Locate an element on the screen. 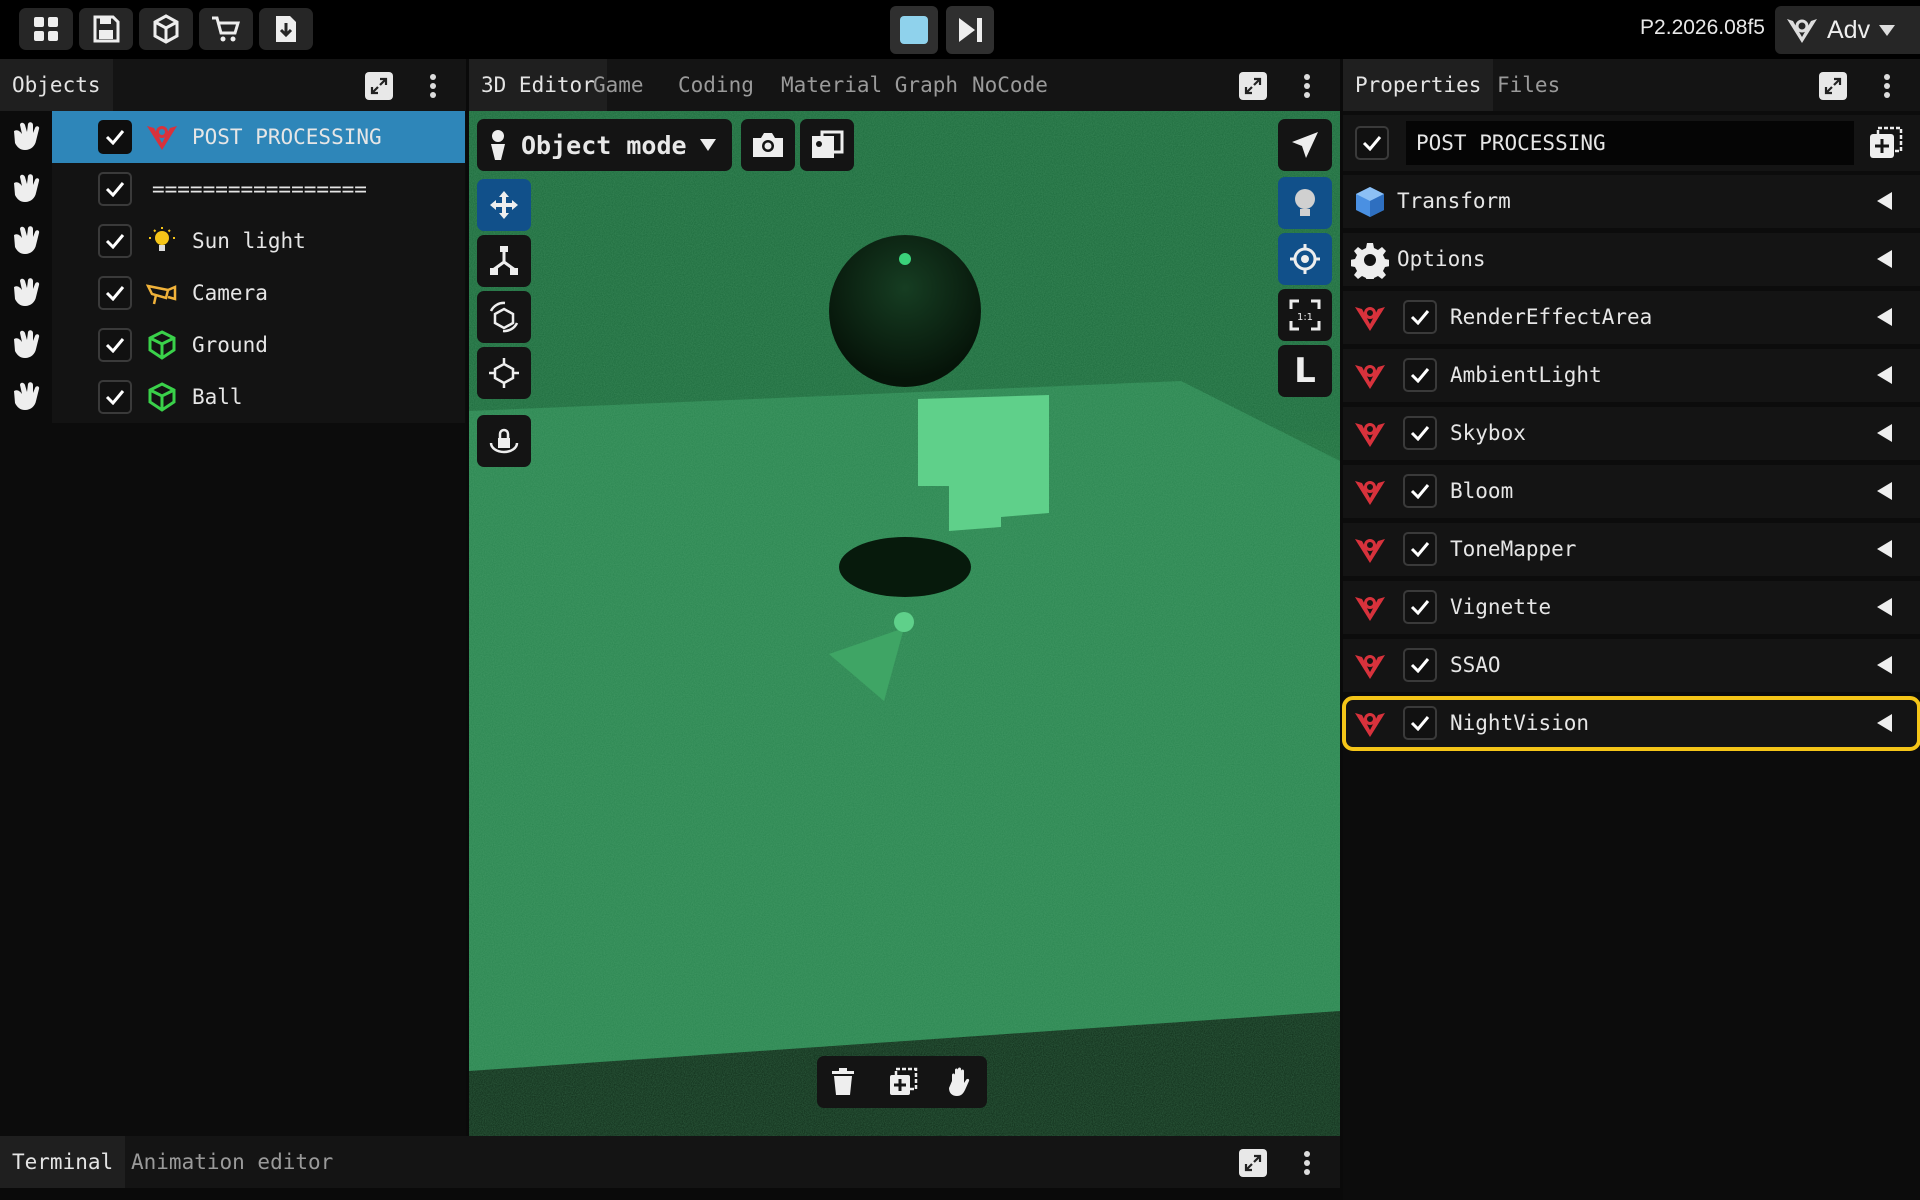 The image size is (1920, 1200). step-forward-button is located at coordinates (970, 30).